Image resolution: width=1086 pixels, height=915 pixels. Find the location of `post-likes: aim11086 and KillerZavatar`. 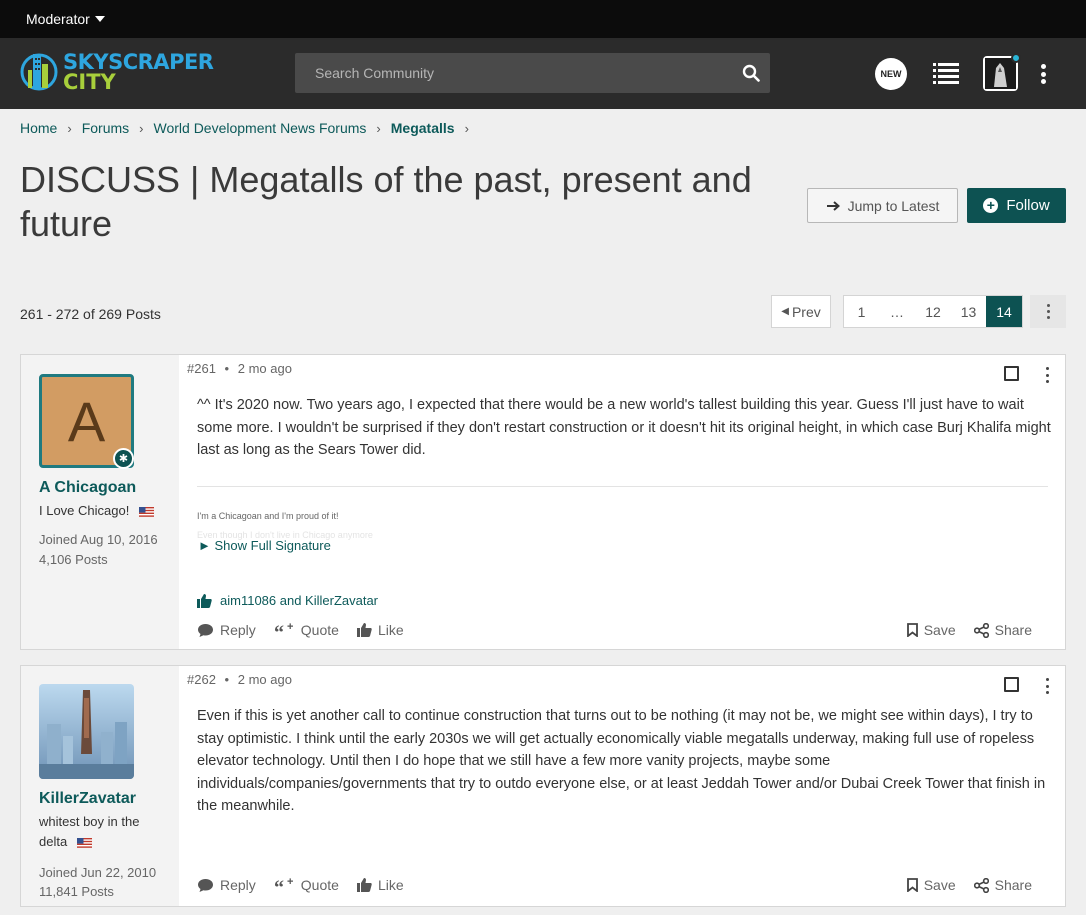

post-likes: aim11086 and KillerZavatar is located at coordinates (287, 600).